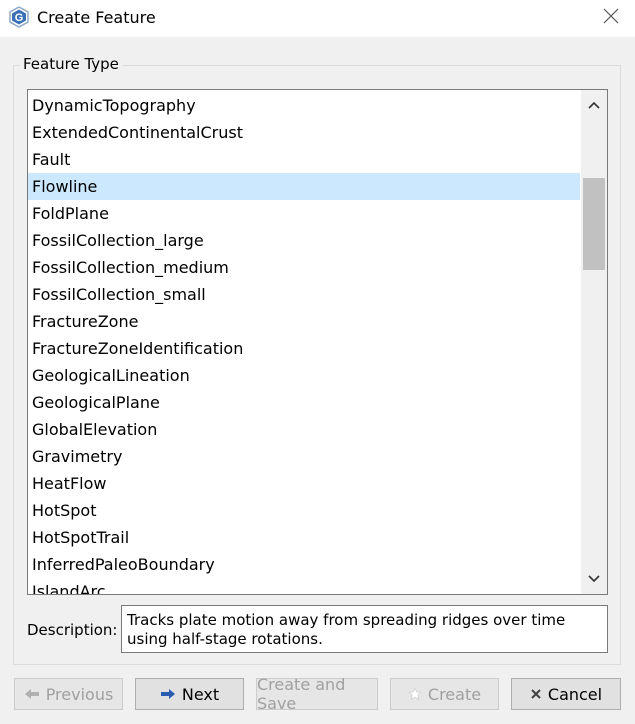 The image size is (635, 724). I want to click on star-icon, so click(414, 694).